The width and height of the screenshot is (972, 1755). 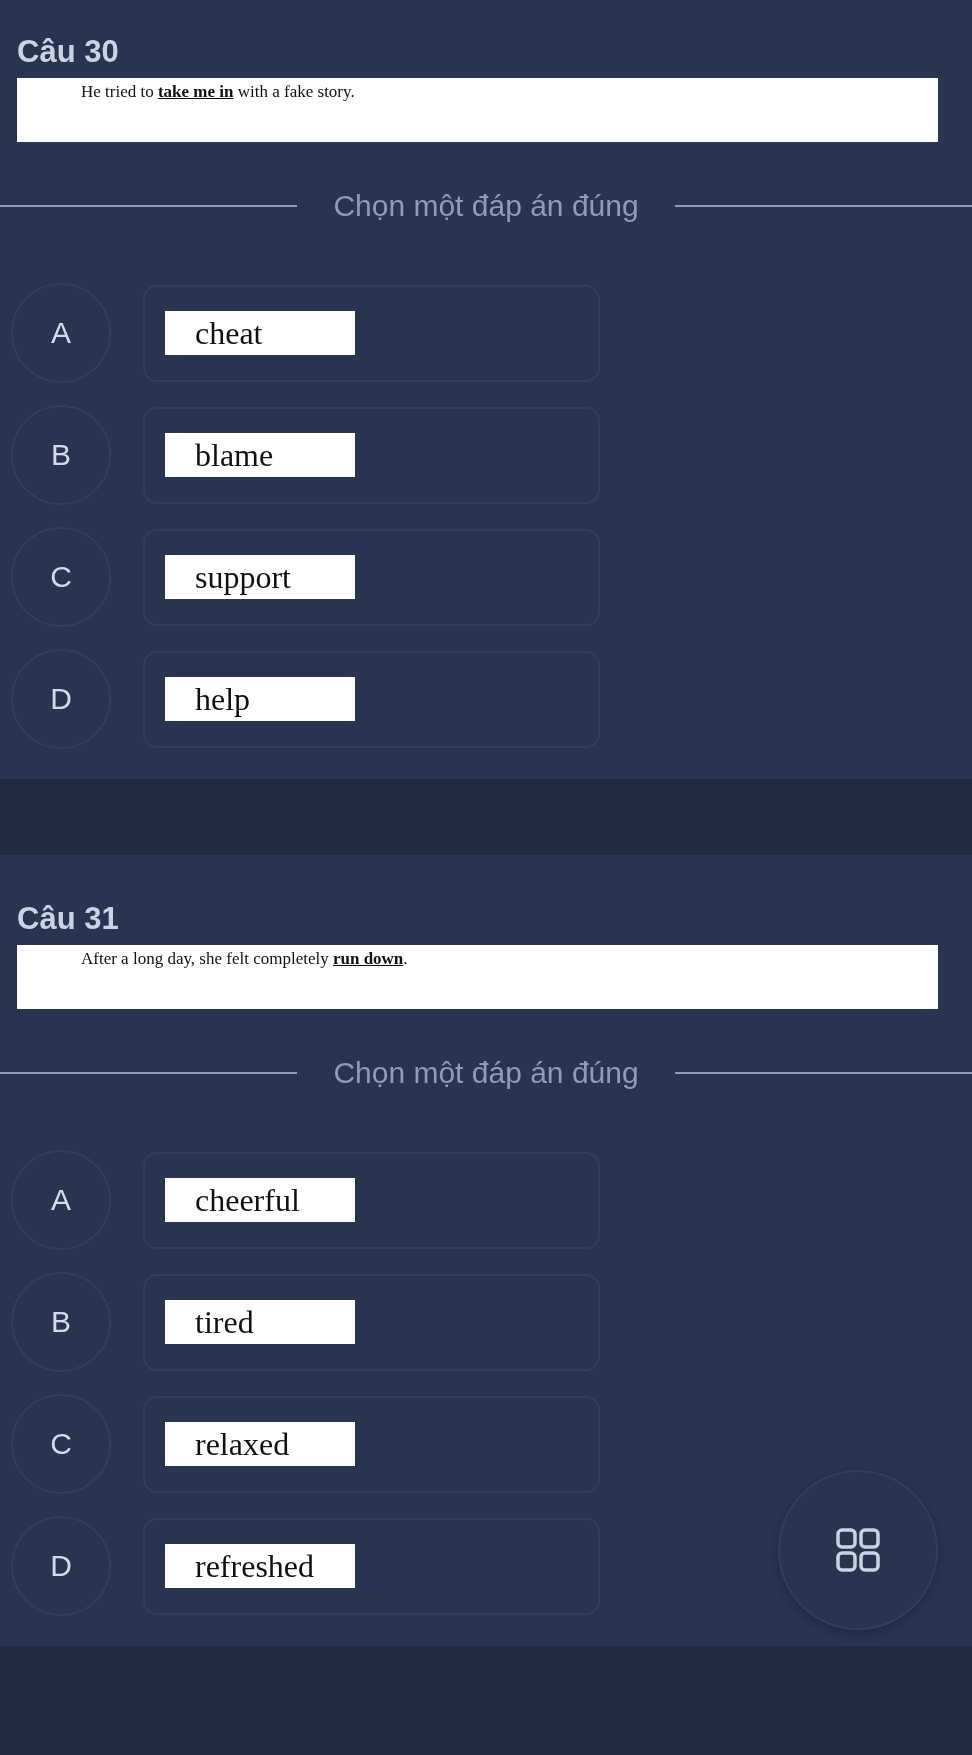 I want to click on answer-option: cheerful, so click(x=371, y=1200).